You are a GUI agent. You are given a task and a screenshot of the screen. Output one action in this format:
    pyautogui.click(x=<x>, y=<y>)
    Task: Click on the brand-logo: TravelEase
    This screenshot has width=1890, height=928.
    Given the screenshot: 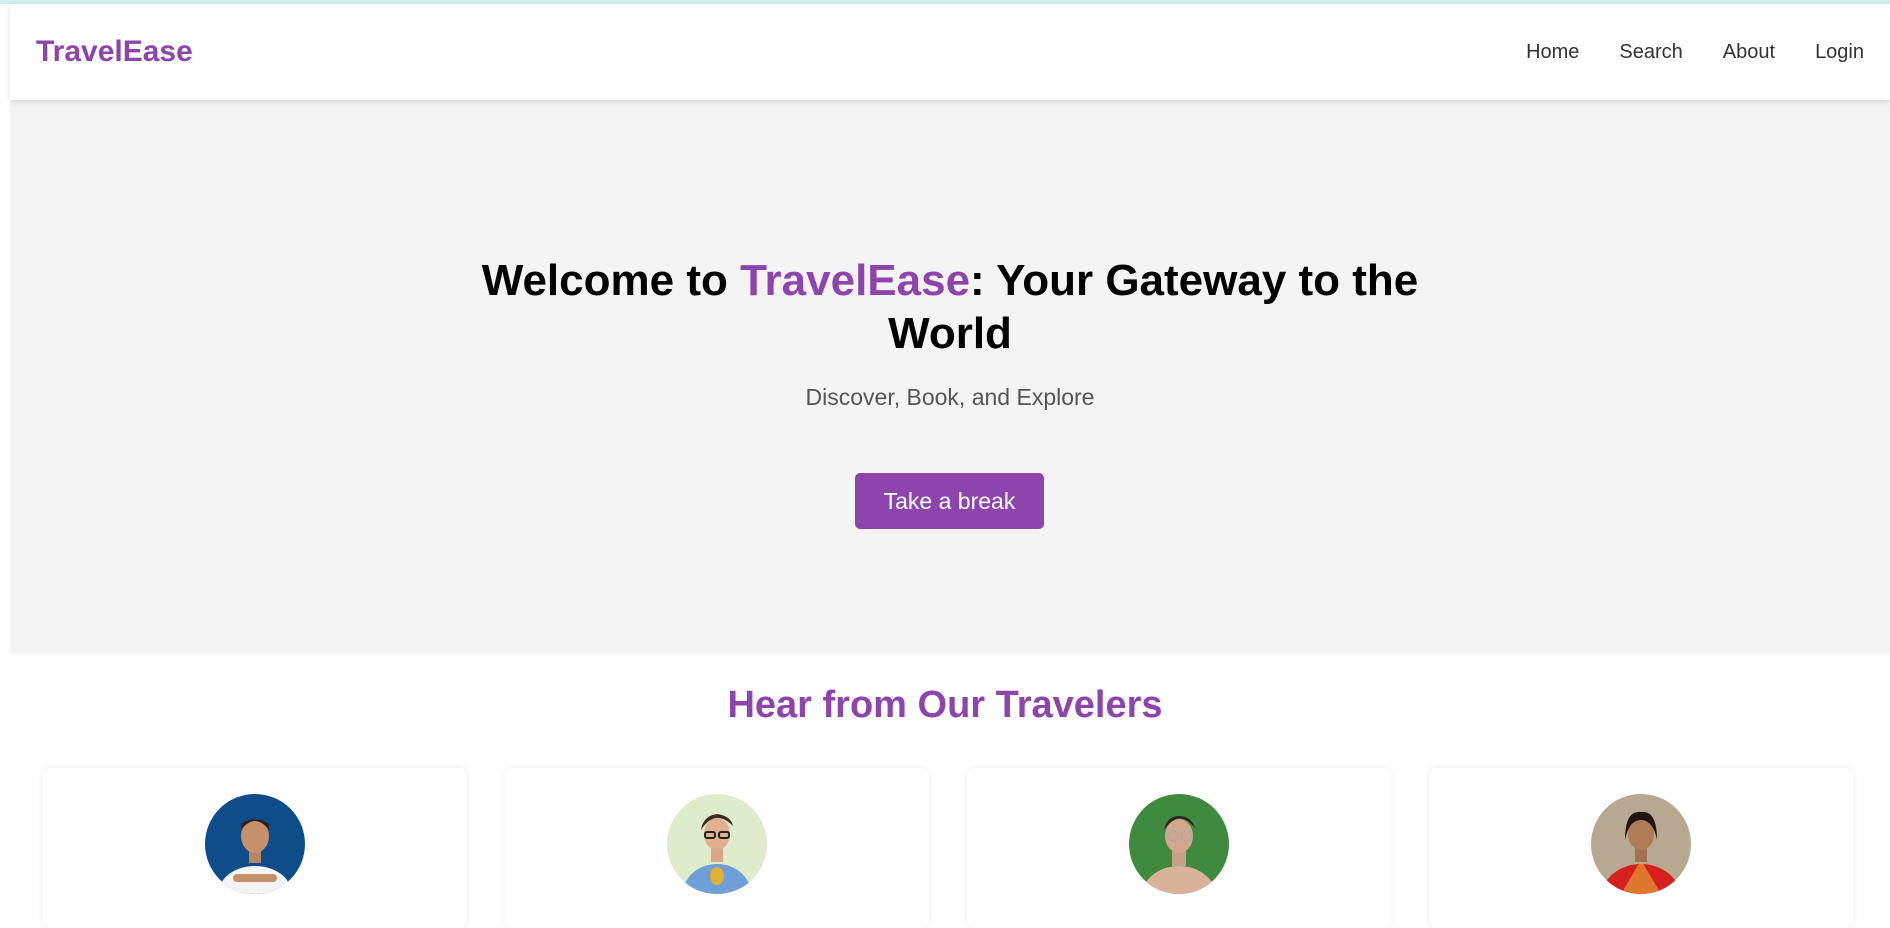 What is the action you would take?
    pyautogui.click(x=114, y=52)
    